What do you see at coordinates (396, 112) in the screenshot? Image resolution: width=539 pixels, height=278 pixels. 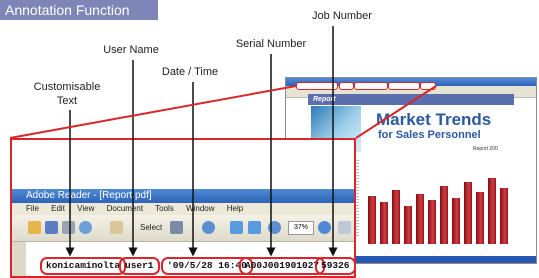 I see `zoom-line-right` at bounding box center [396, 112].